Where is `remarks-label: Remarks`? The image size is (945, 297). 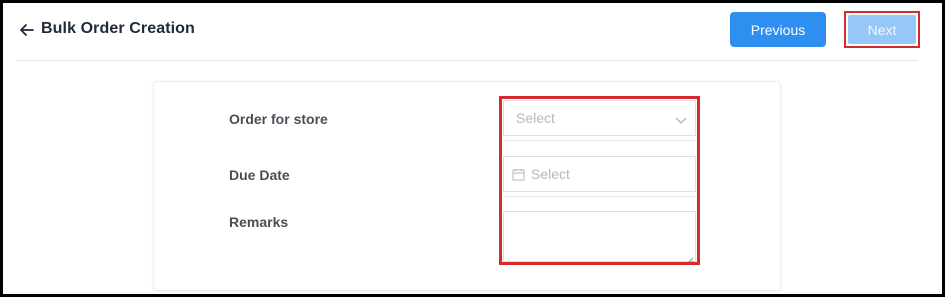
remarks-label: Remarks is located at coordinates (259, 222).